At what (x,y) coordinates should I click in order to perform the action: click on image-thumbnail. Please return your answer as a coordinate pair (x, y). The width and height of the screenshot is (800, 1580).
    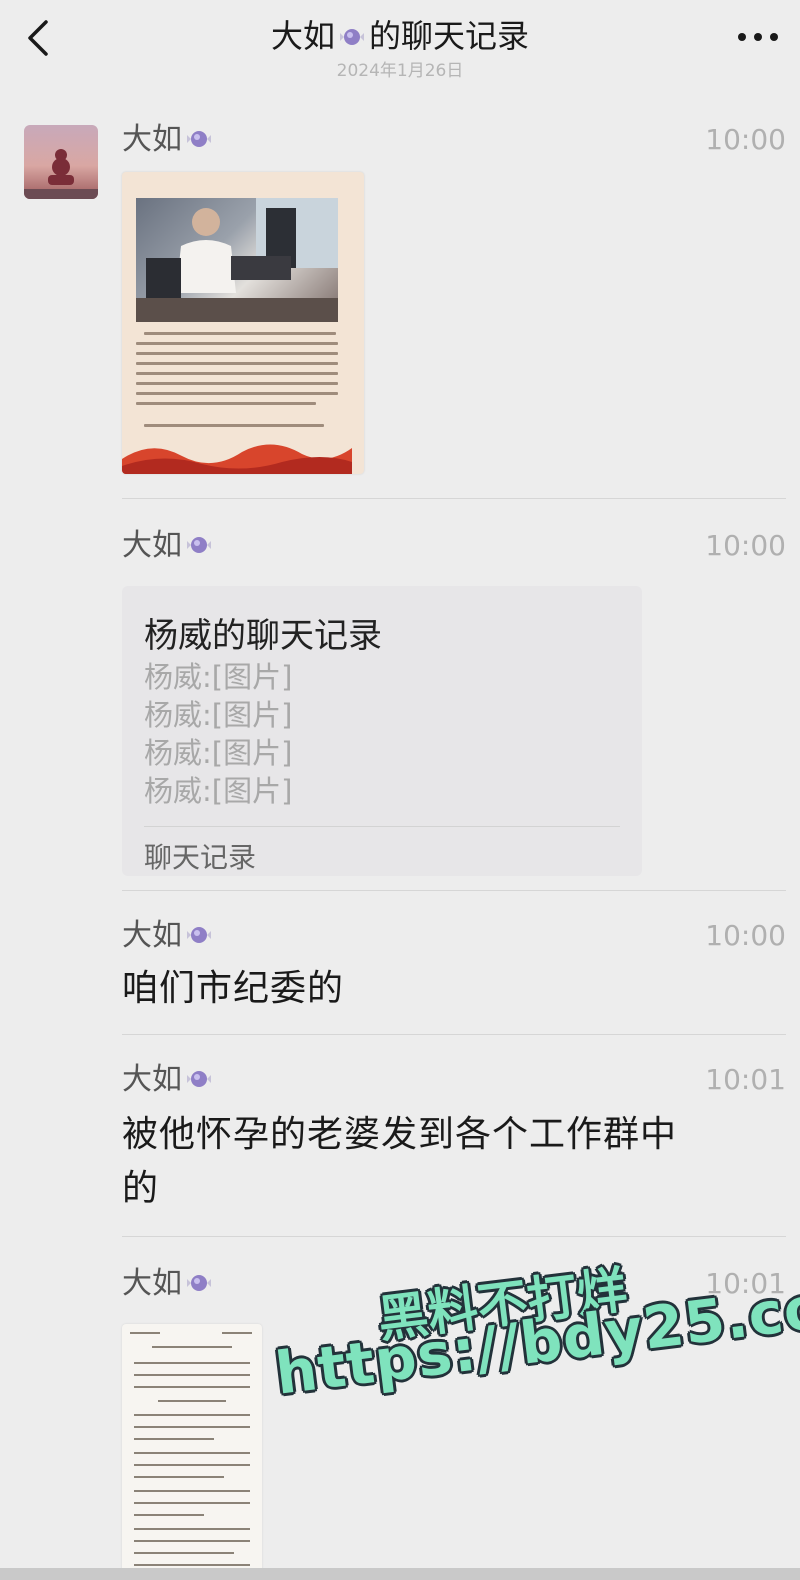
    Looking at the image, I should click on (243, 323).